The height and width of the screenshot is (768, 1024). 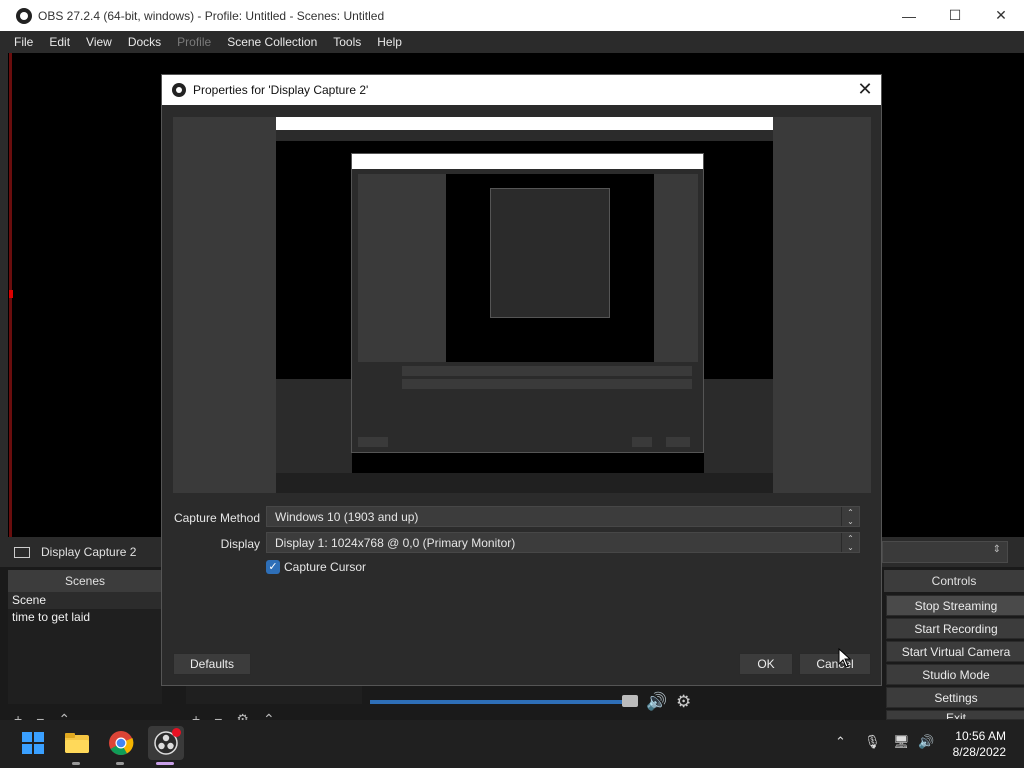 What do you see at coordinates (656, 702) in the screenshot?
I see `speaker-icon: 🔊` at bounding box center [656, 702].